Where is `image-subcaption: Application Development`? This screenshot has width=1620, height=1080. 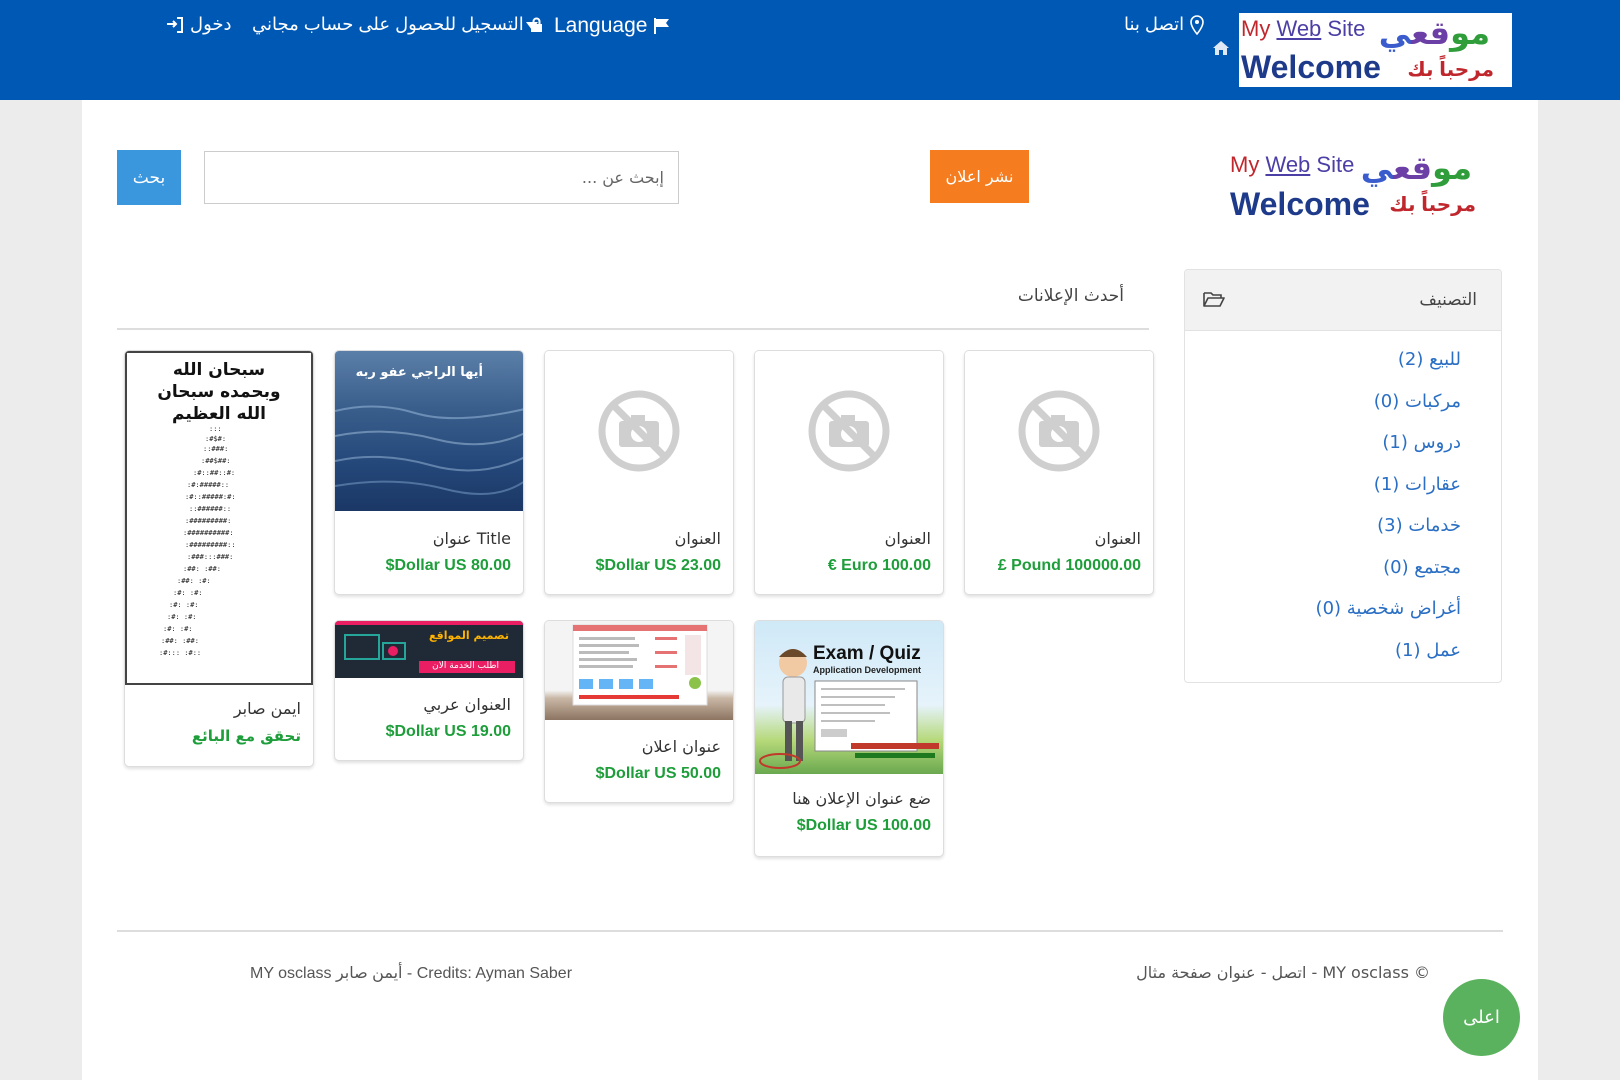
image-subcaption: Application Development is located at coordinates (867, 670).